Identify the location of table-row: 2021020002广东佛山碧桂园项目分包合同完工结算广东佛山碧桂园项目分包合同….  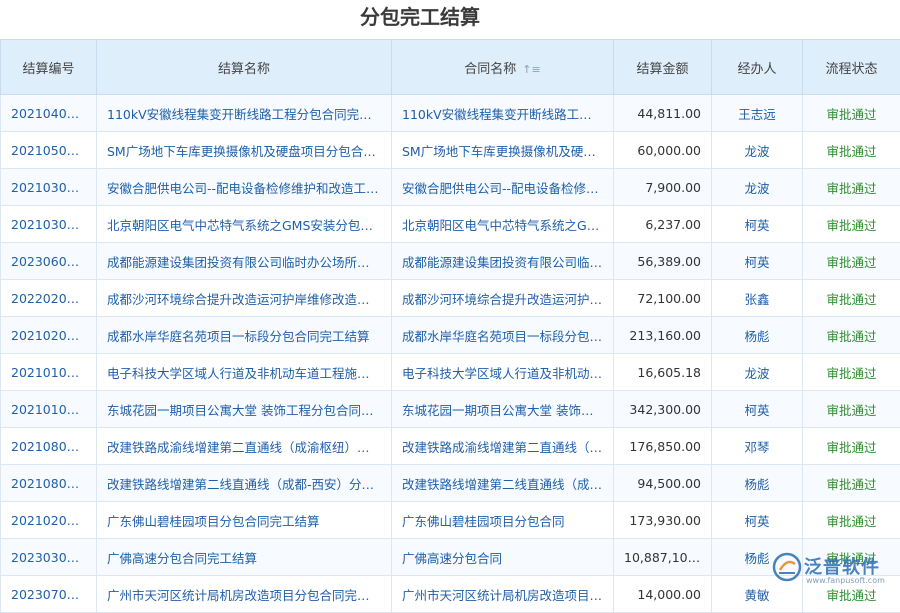
(450, 520).